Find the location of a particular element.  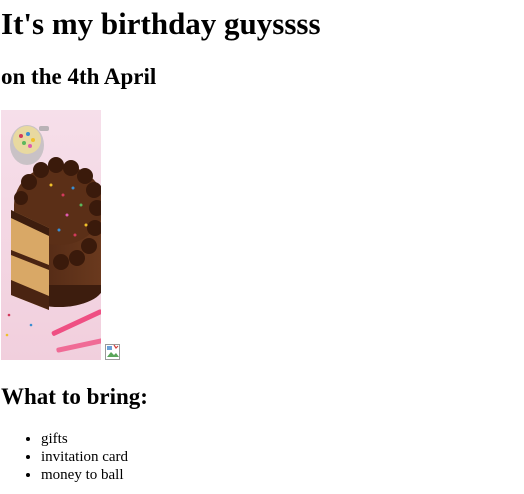

cake-illustration is located at coordinates (51, 235).